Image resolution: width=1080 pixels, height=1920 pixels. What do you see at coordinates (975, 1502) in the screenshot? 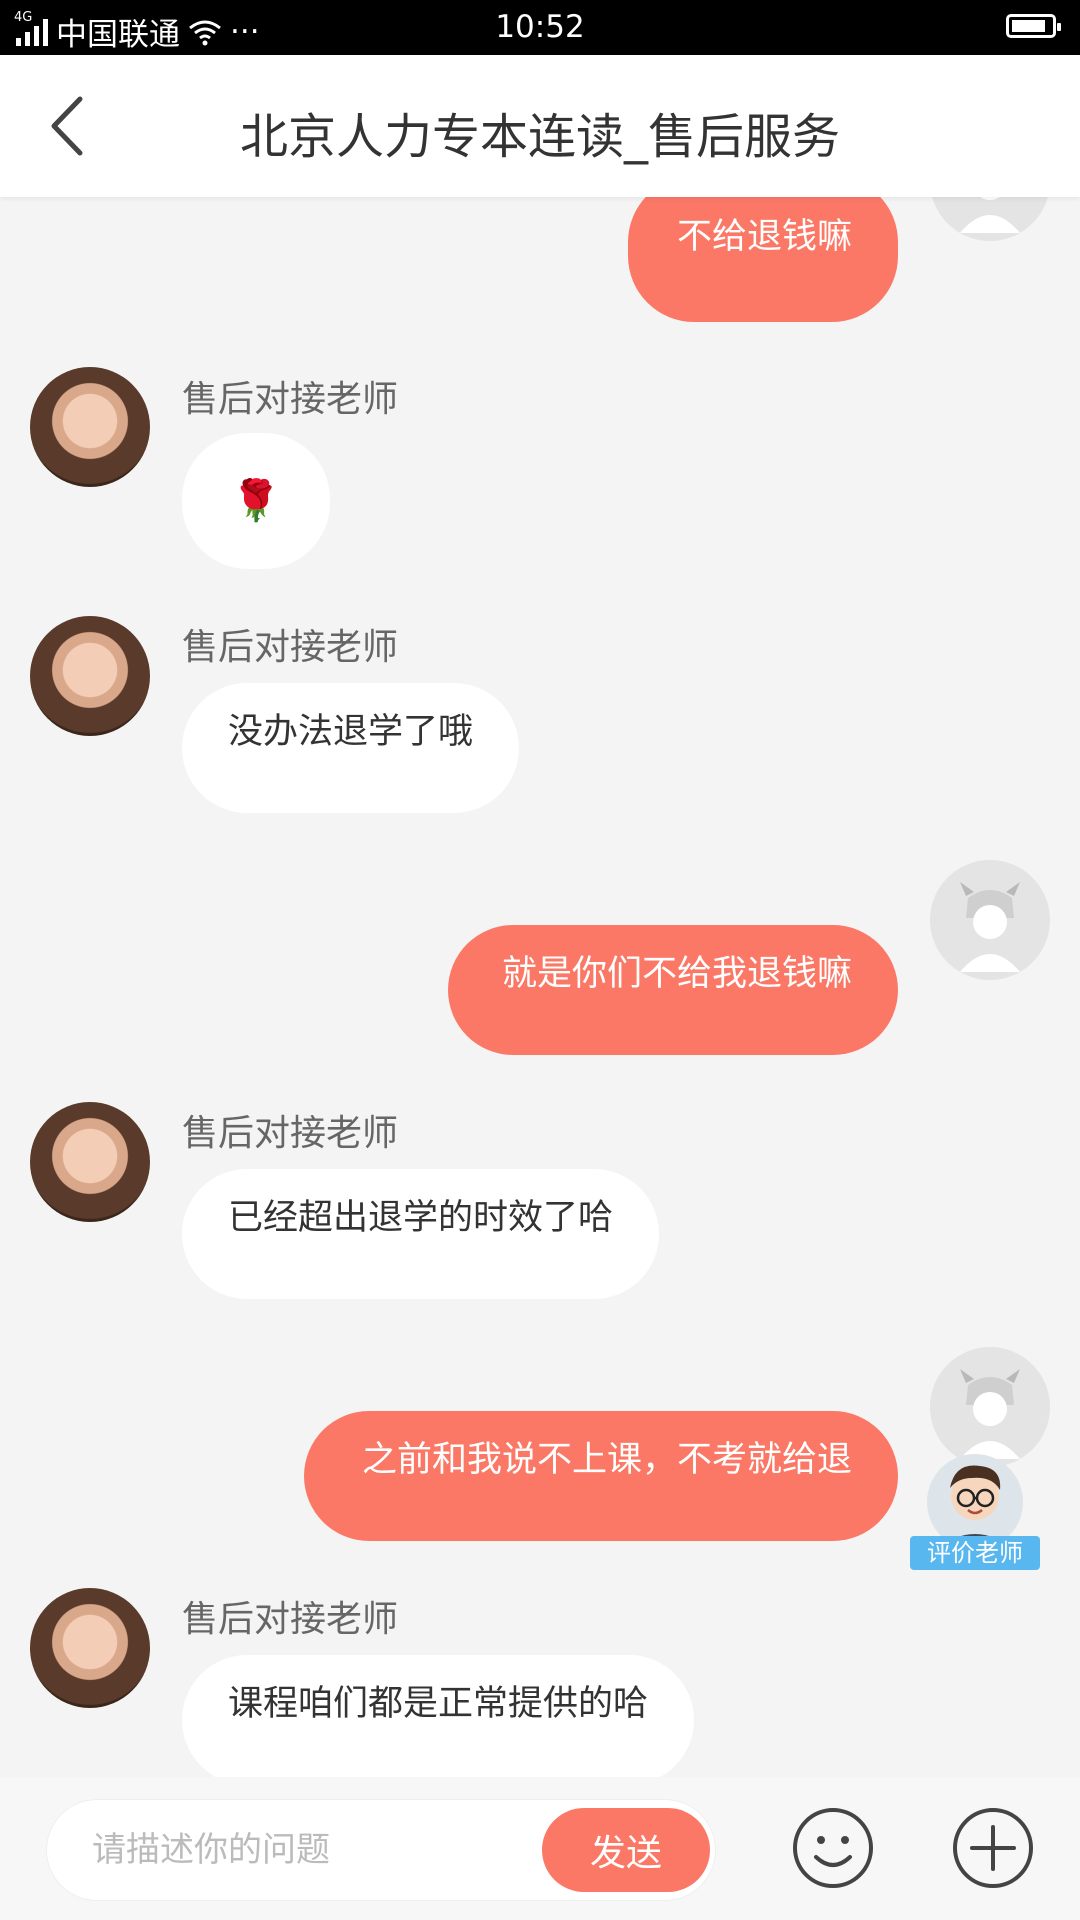
I see `teacher-cartoon-icon` at bounding box center [975, 1502].